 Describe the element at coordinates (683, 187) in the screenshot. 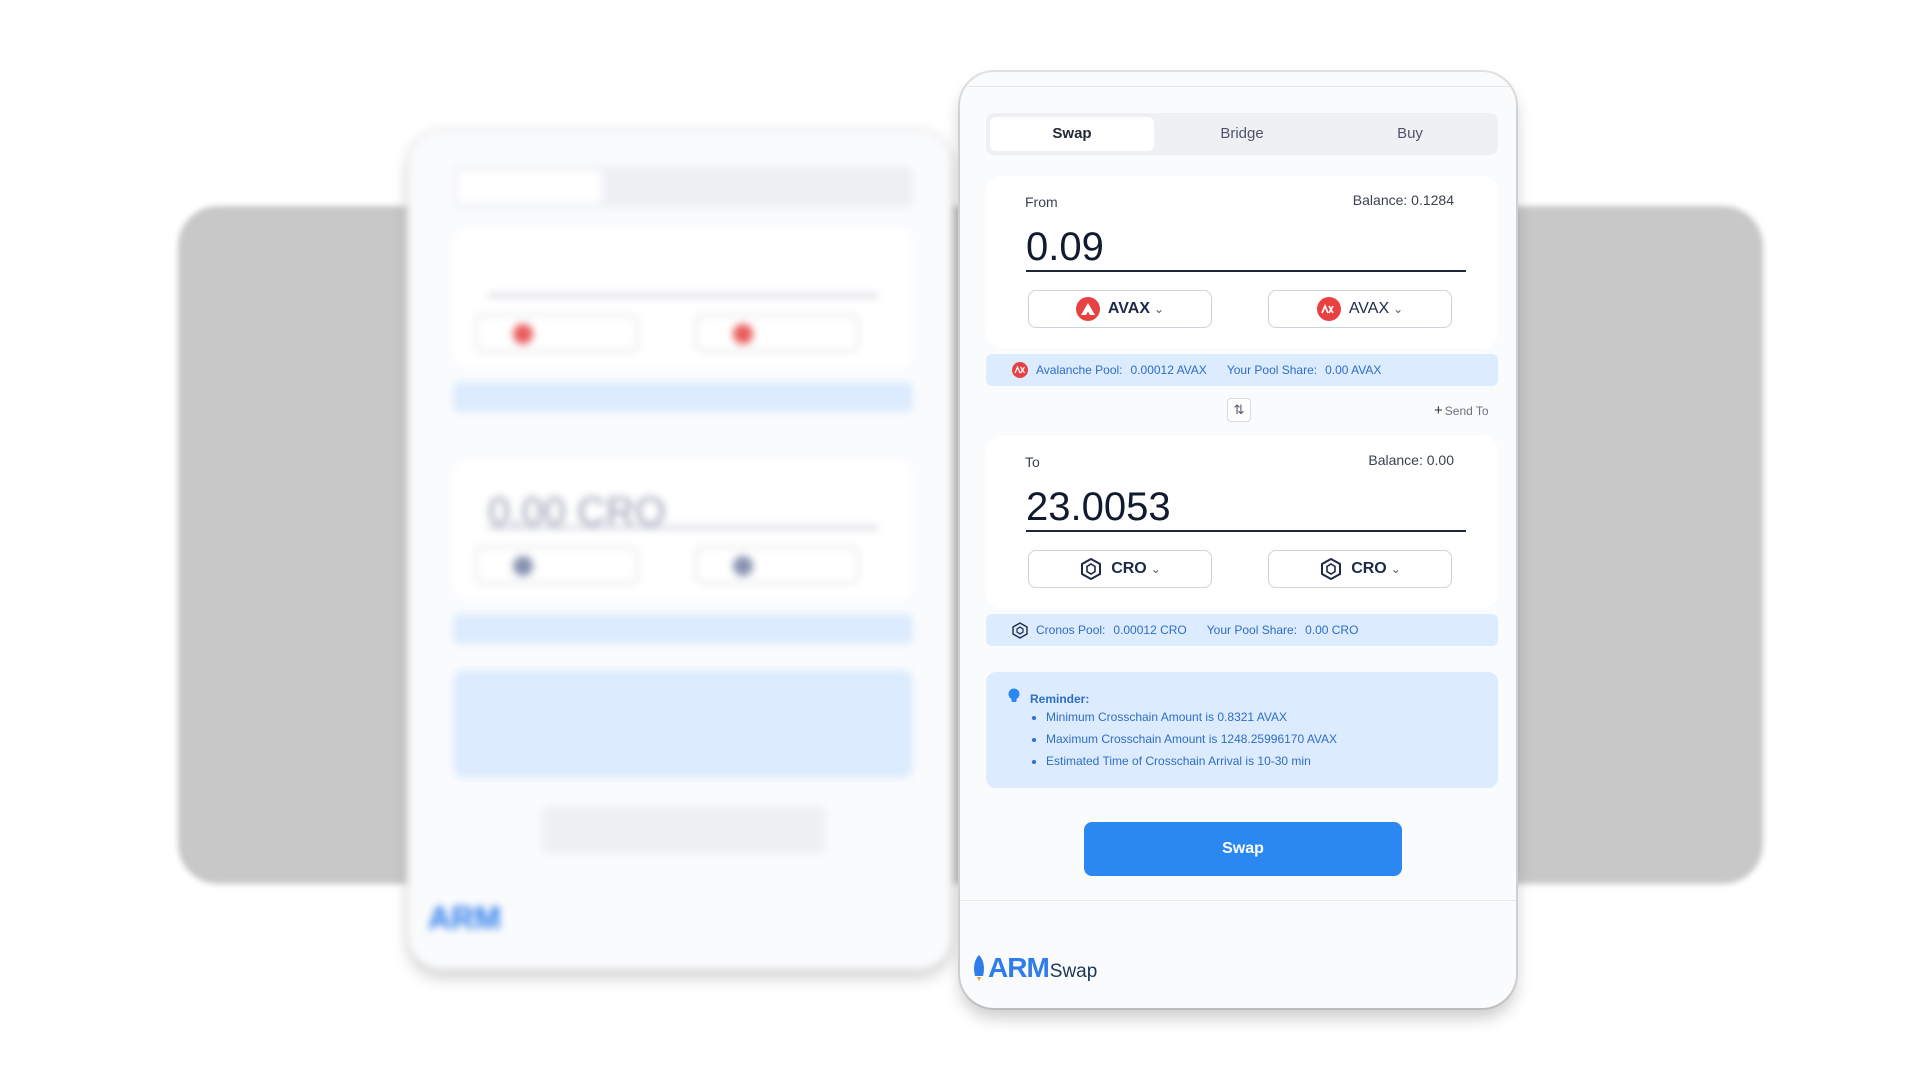

I see `blurred-tabs` at that location.